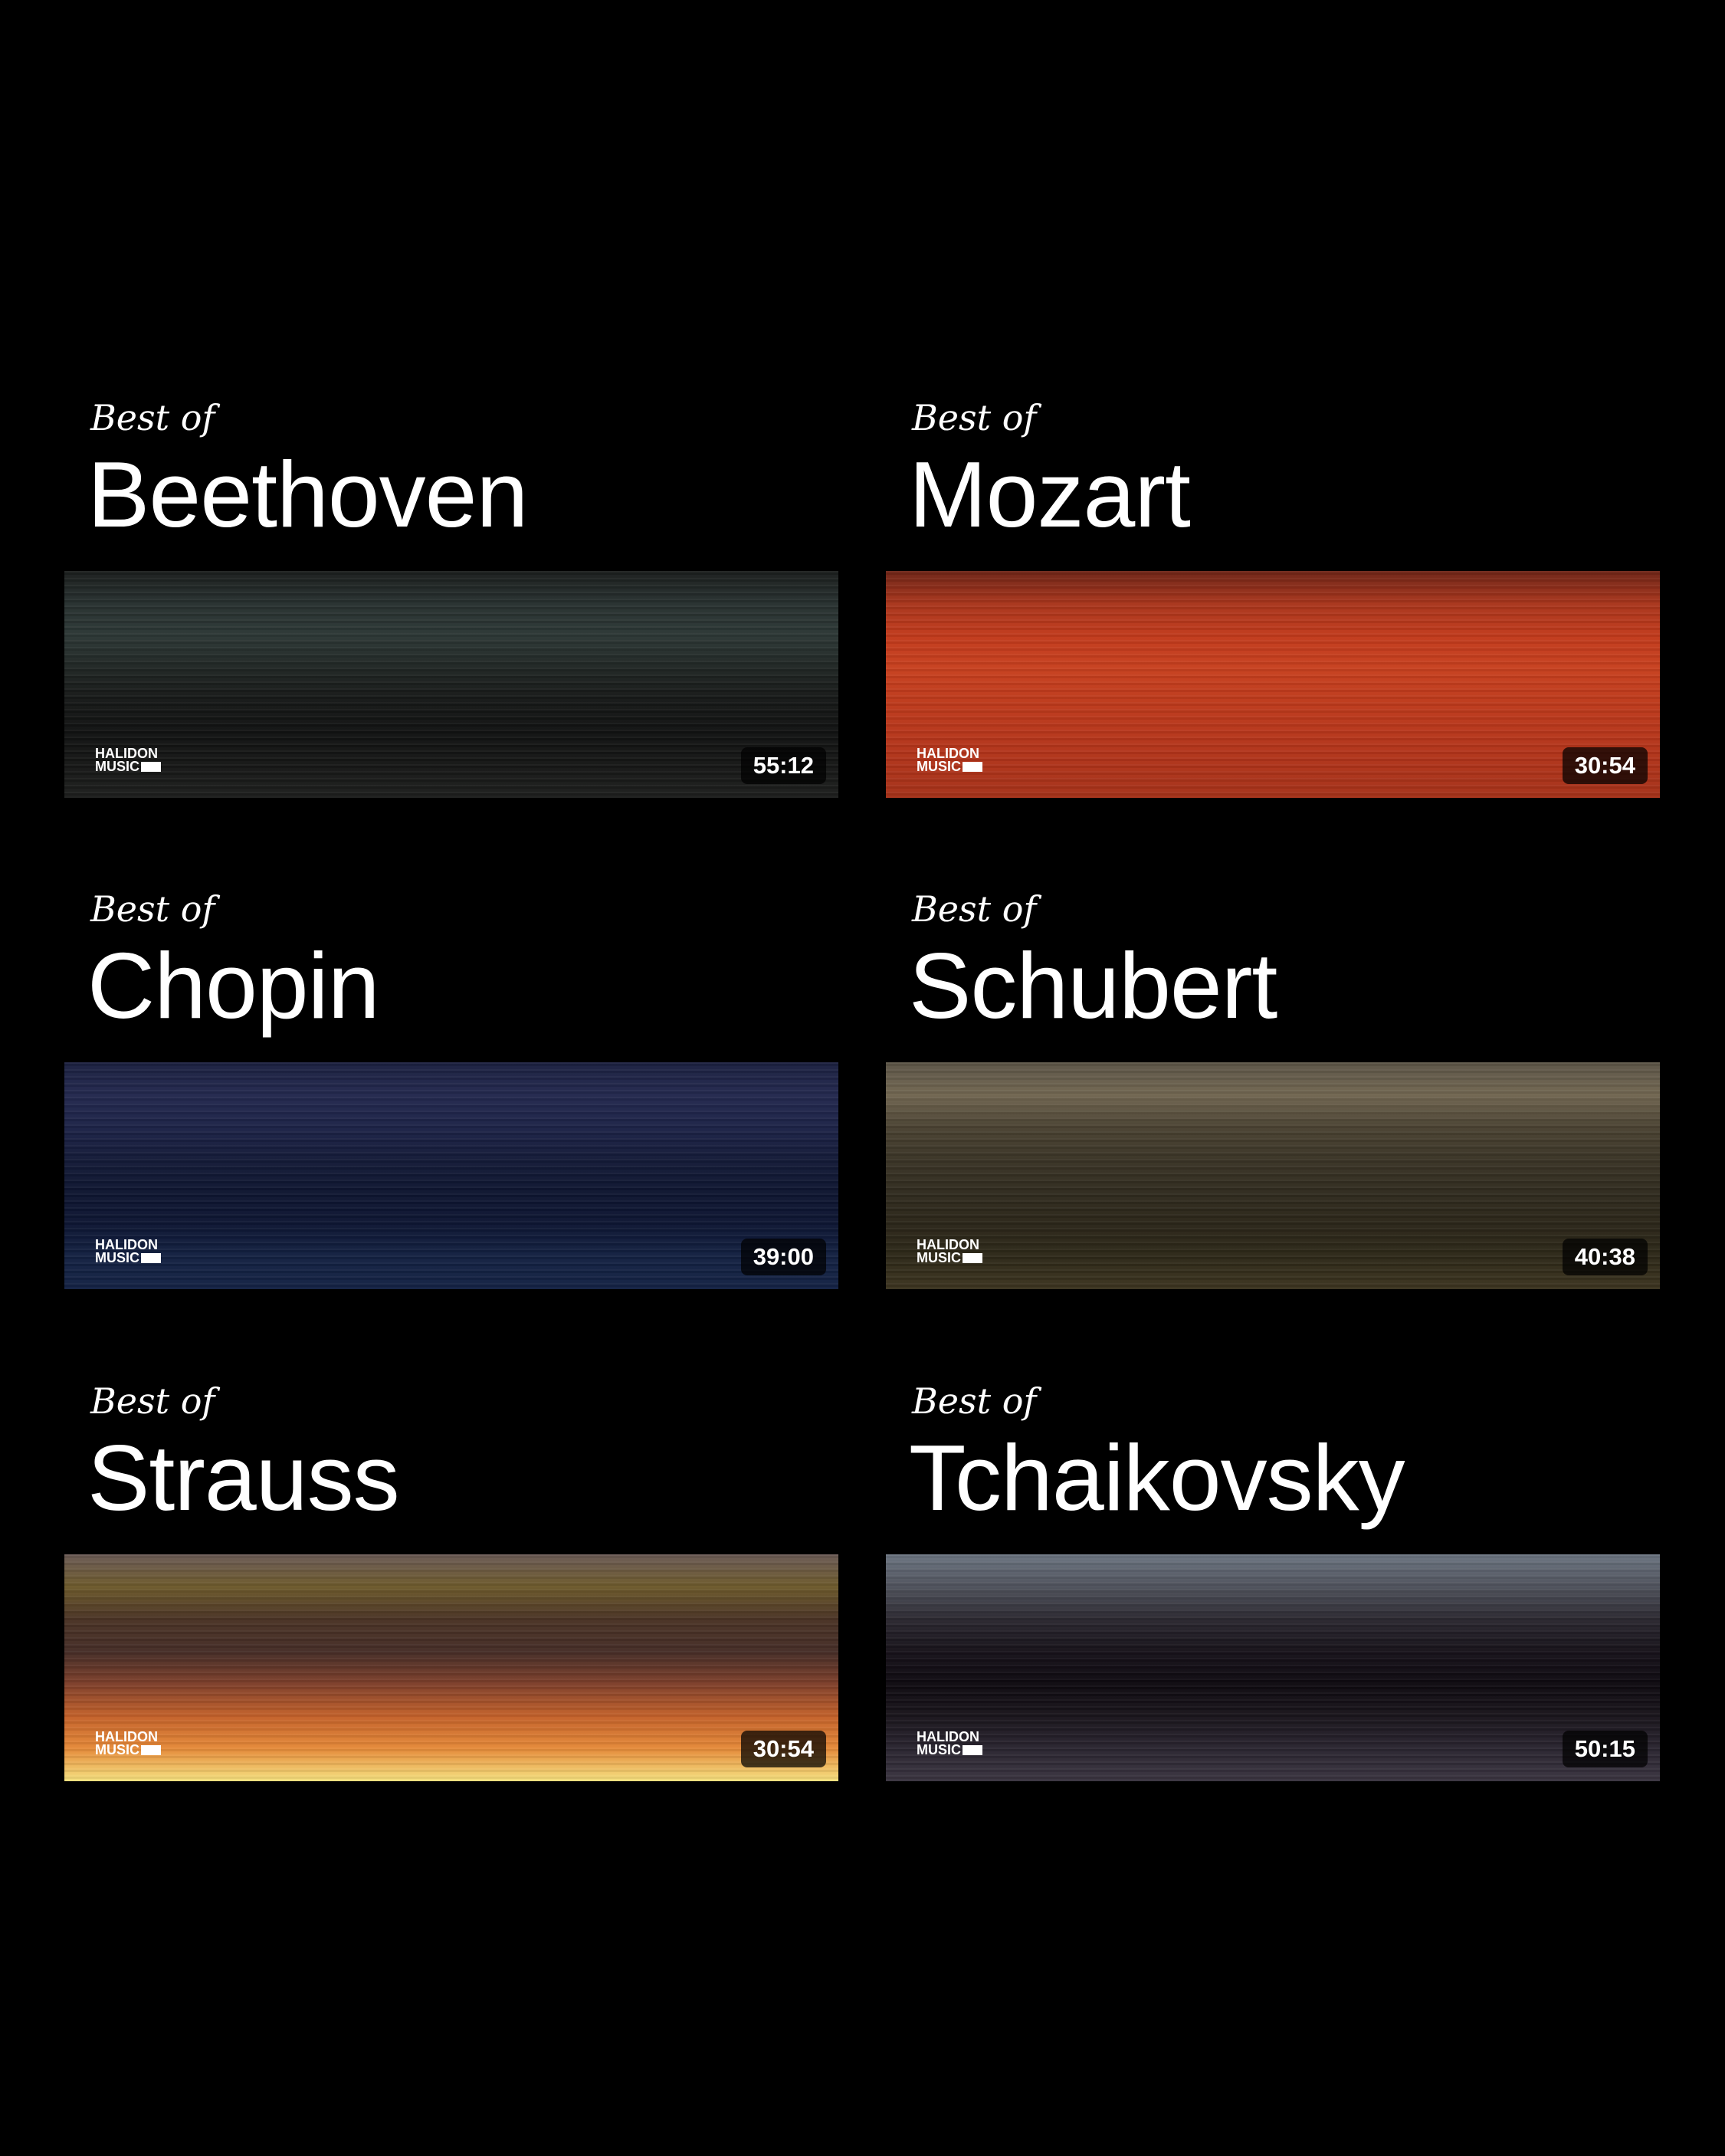 The image size is (1725, 2156). What do you see at coordinates (1093, 985) in the screenshot?
I see `composer-title: Schubert` at bounding box center [1093, 985].